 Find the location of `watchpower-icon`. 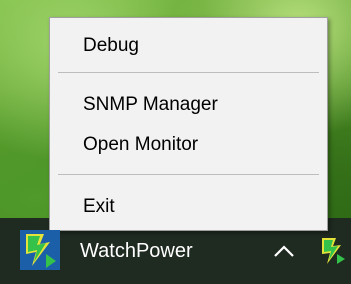

watchpower-icon is located at coordinates (40, 250).